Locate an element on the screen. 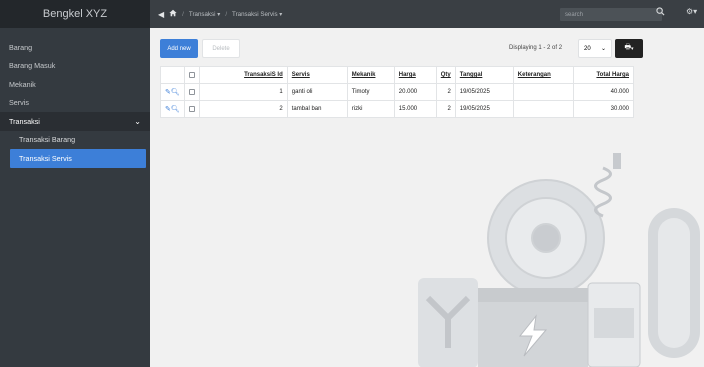 This screenshot has height=367, width=704. table-cell: Timoty is located at coordinates (370, 92).